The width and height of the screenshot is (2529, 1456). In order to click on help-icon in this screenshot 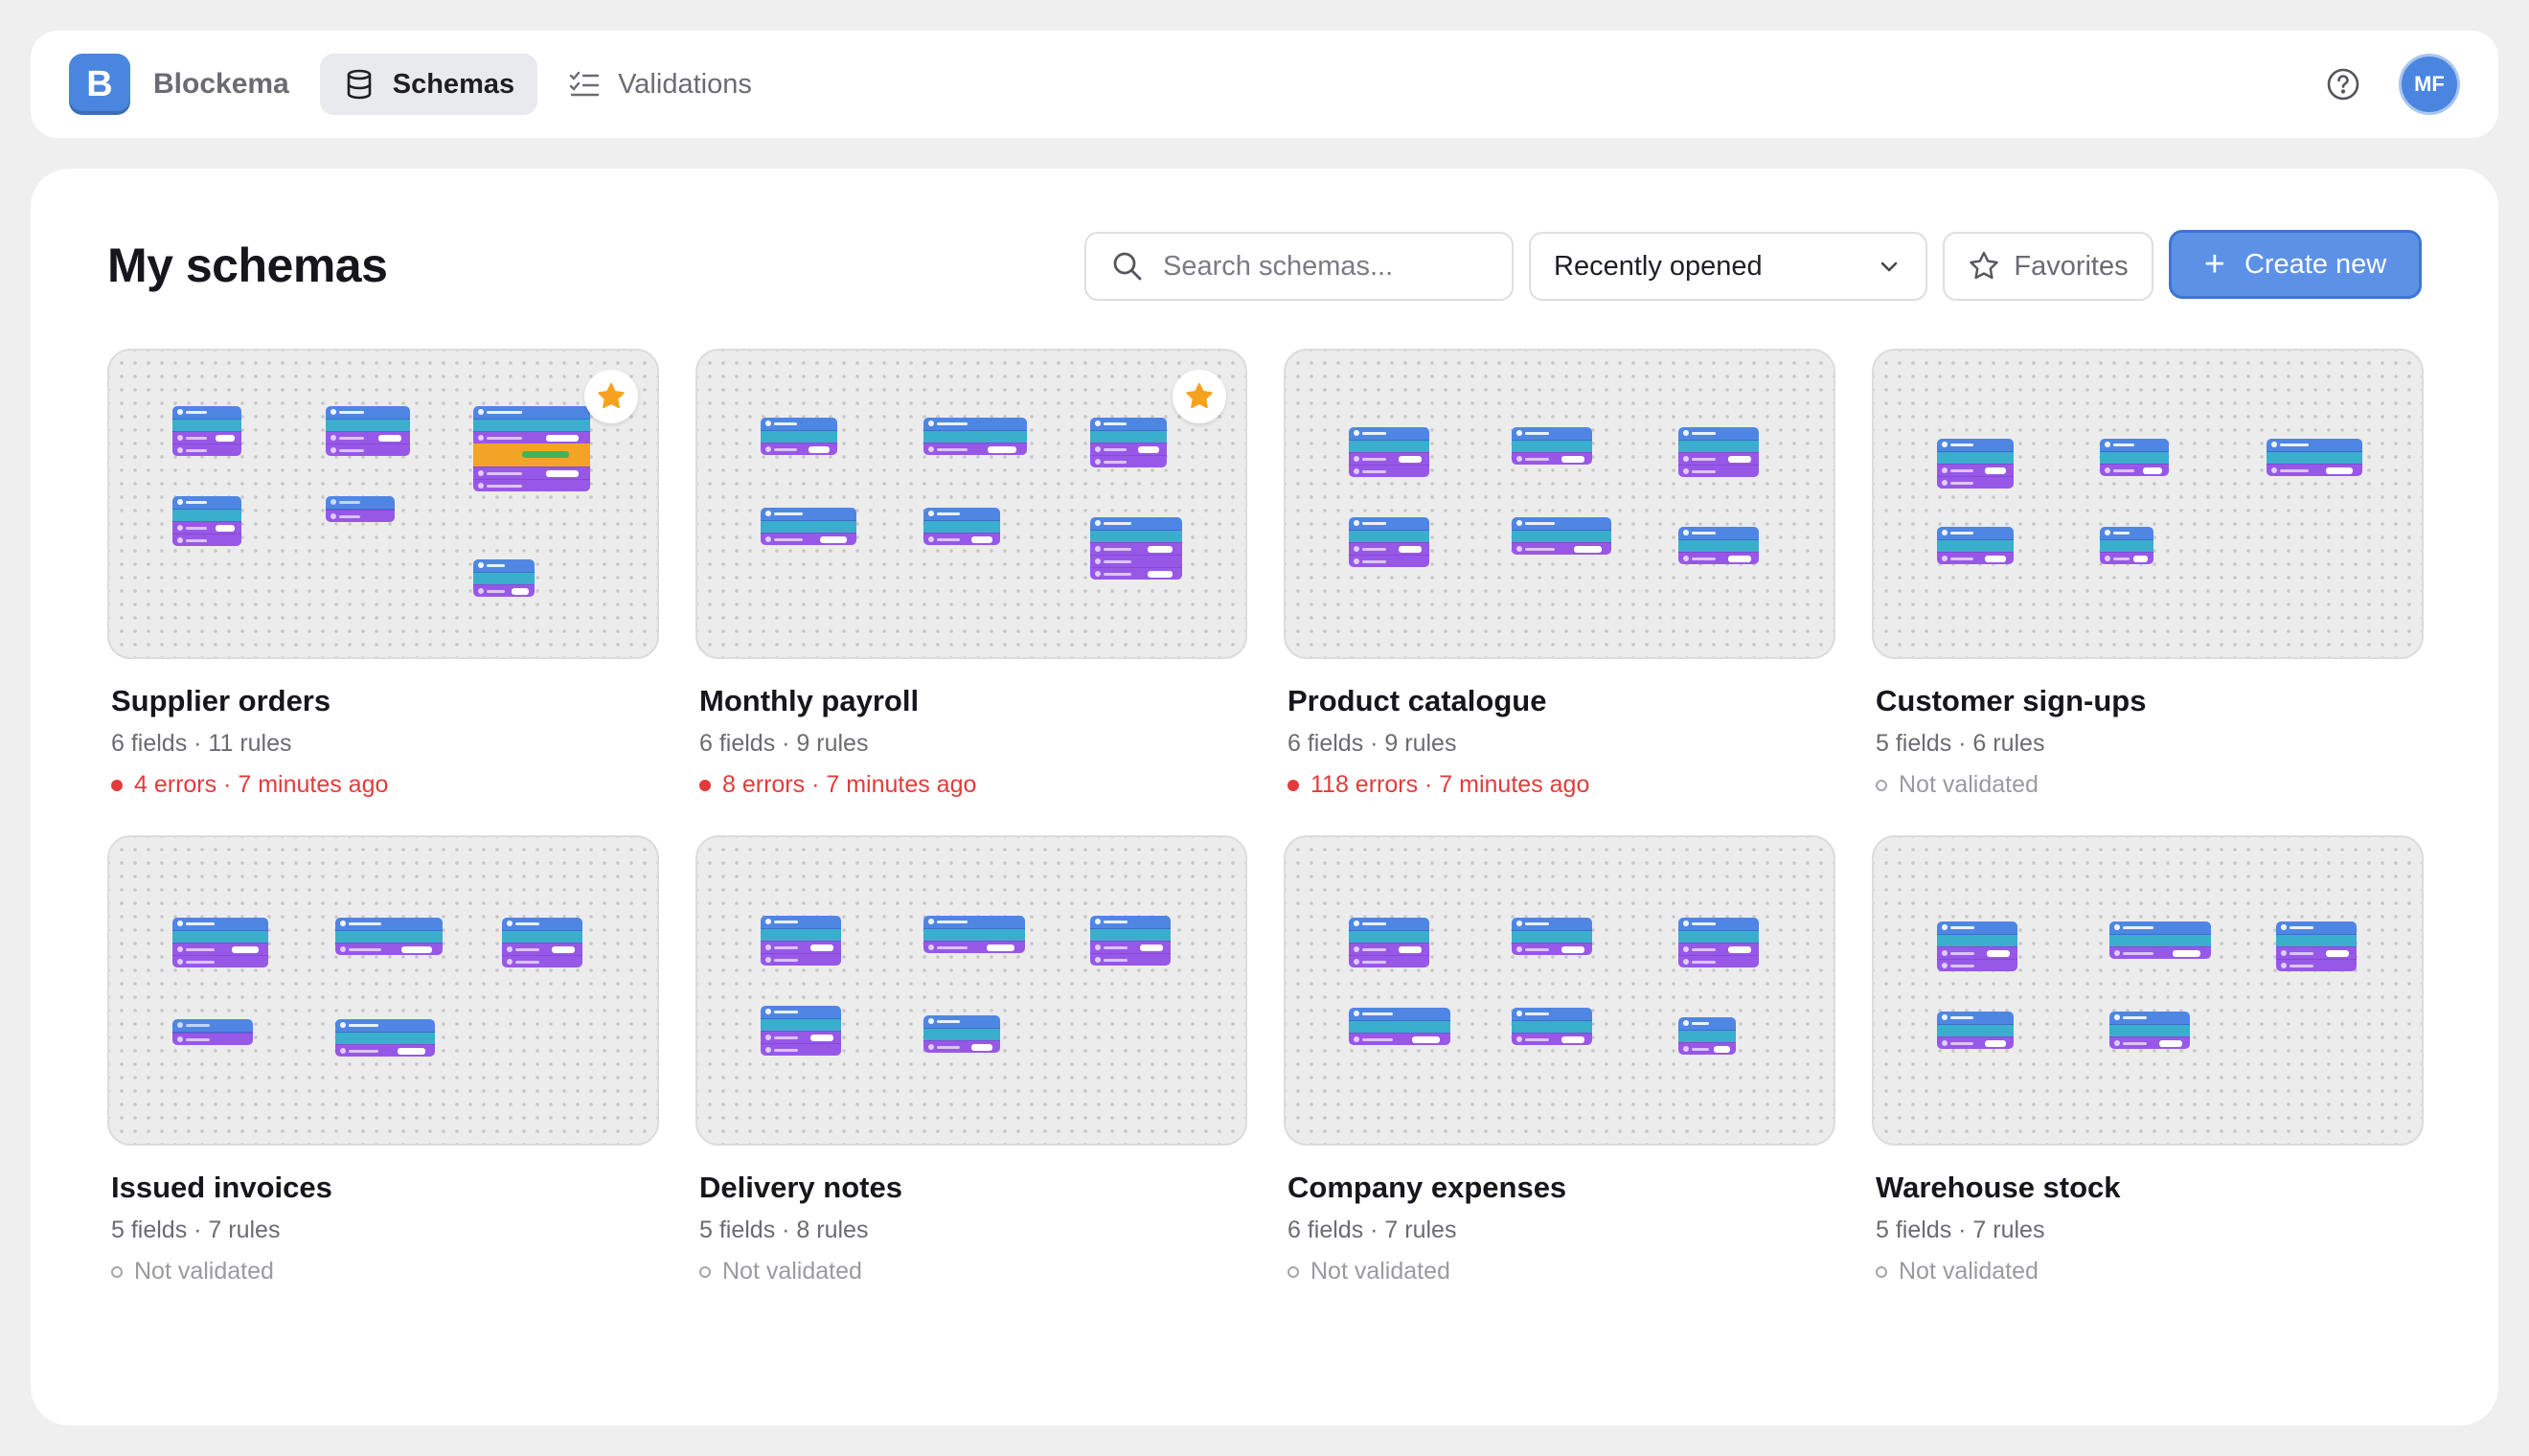, I will do `click(2343, 84)`.